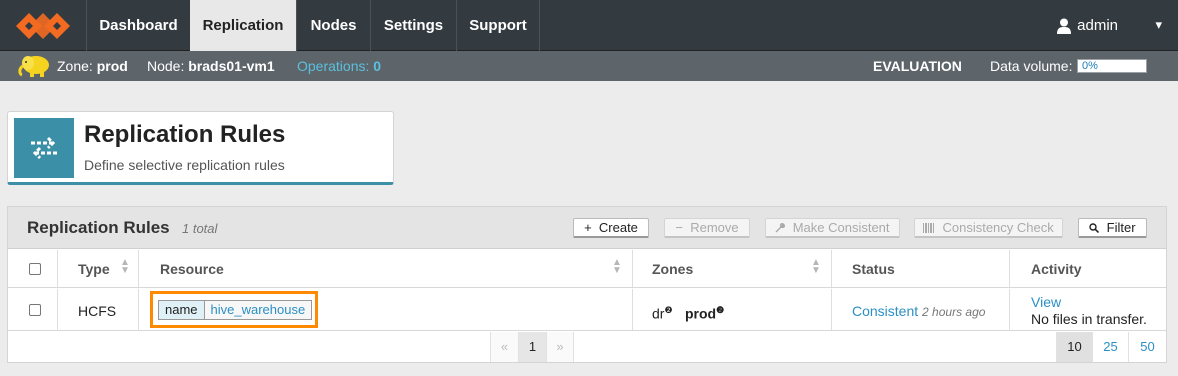 This screenshot has width=1178, height=376. What do you see at coordinates (873, 269) in the screenshot?
I see `column-status-label: Status` at bounding box center [873, 269].